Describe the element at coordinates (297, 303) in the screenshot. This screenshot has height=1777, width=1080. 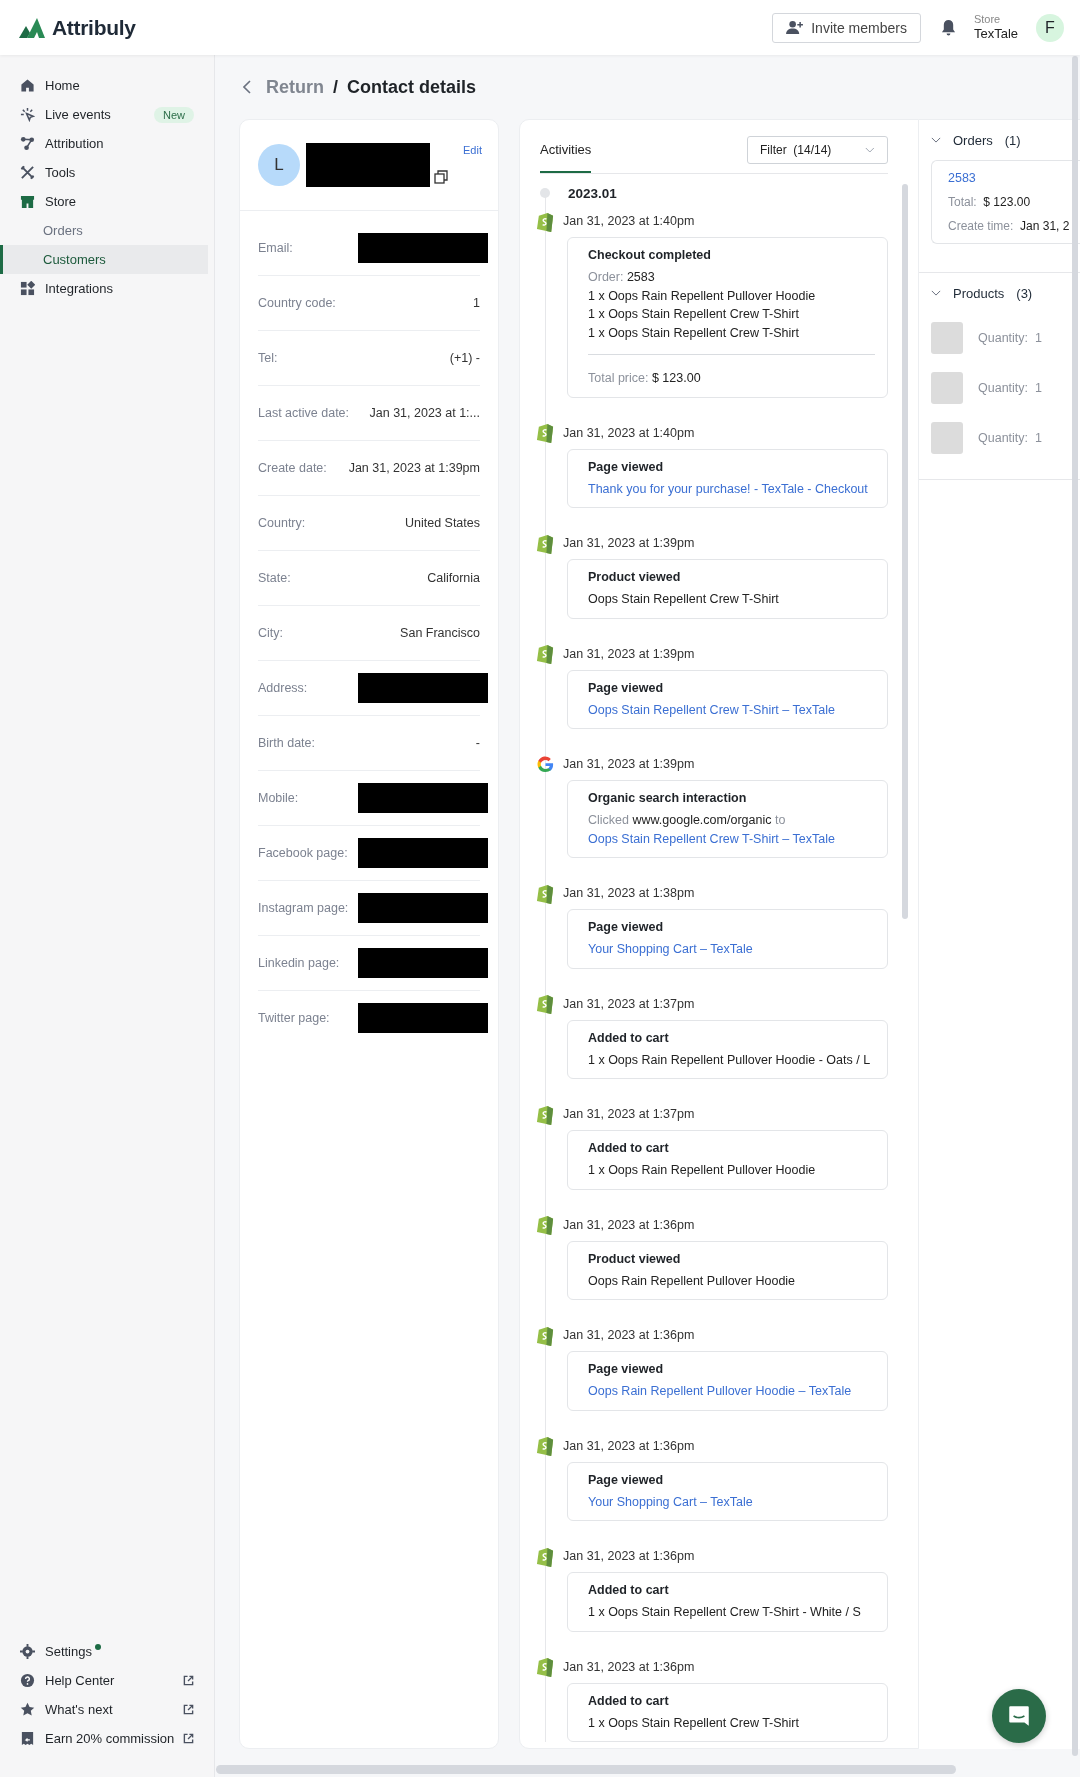
I see `field-label: Country code:` at that location.